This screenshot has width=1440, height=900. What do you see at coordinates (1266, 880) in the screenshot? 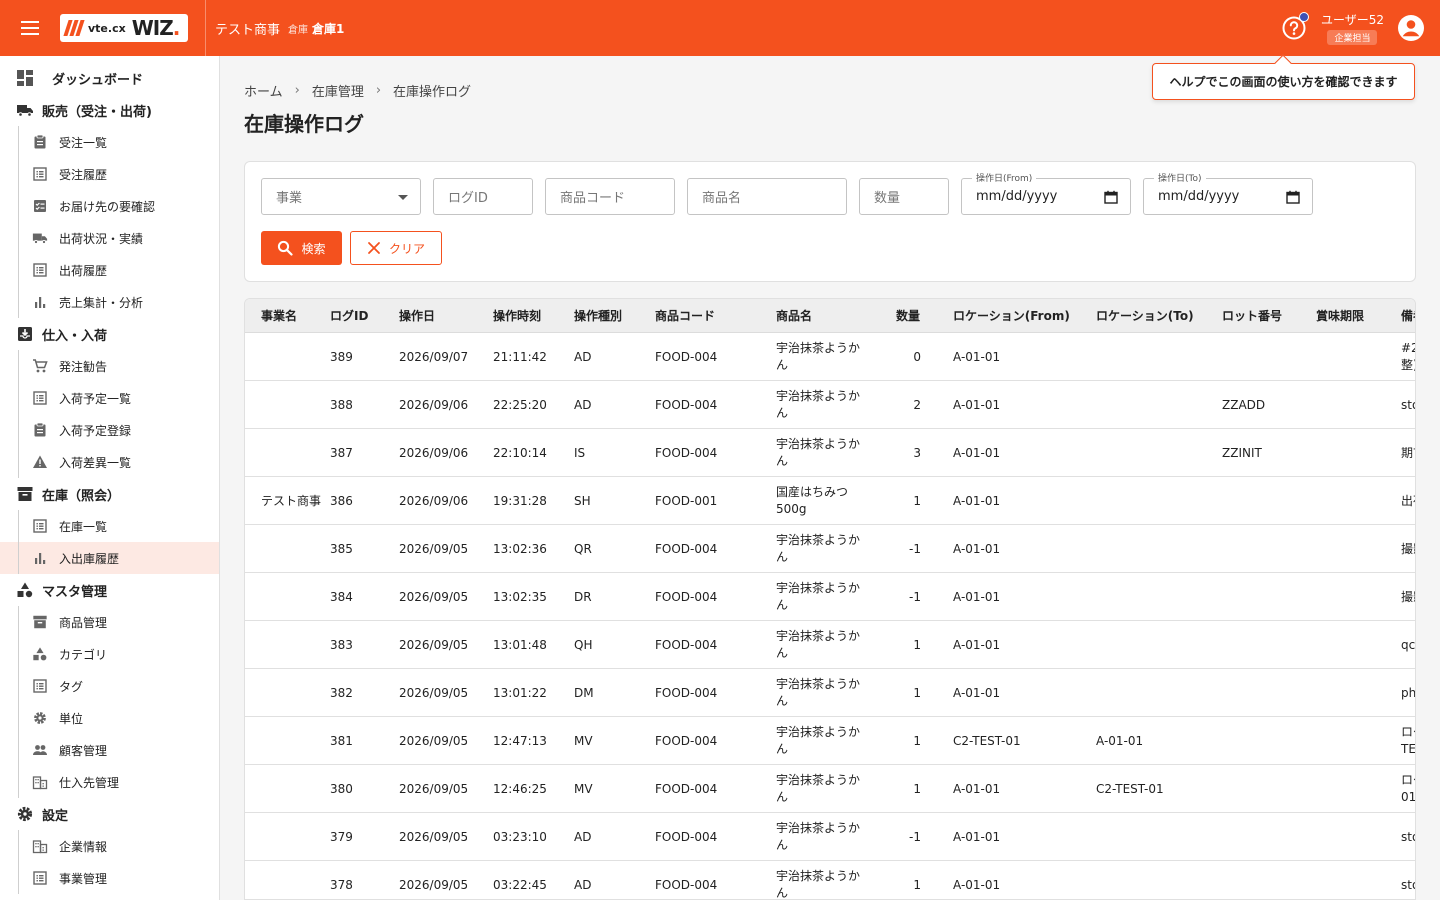
I see `cell-lot` at bounding box center [1266, 880].